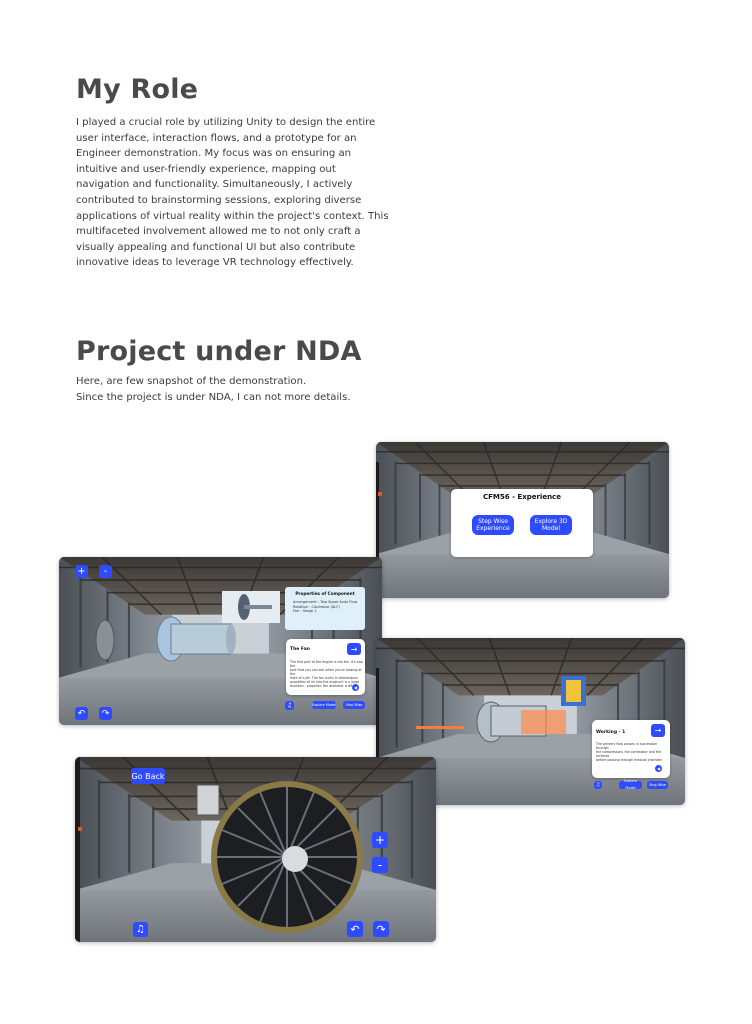 This screenshot has height=1024, width=752. I want to click on fan-thumbnail-image, so click(251, 607).